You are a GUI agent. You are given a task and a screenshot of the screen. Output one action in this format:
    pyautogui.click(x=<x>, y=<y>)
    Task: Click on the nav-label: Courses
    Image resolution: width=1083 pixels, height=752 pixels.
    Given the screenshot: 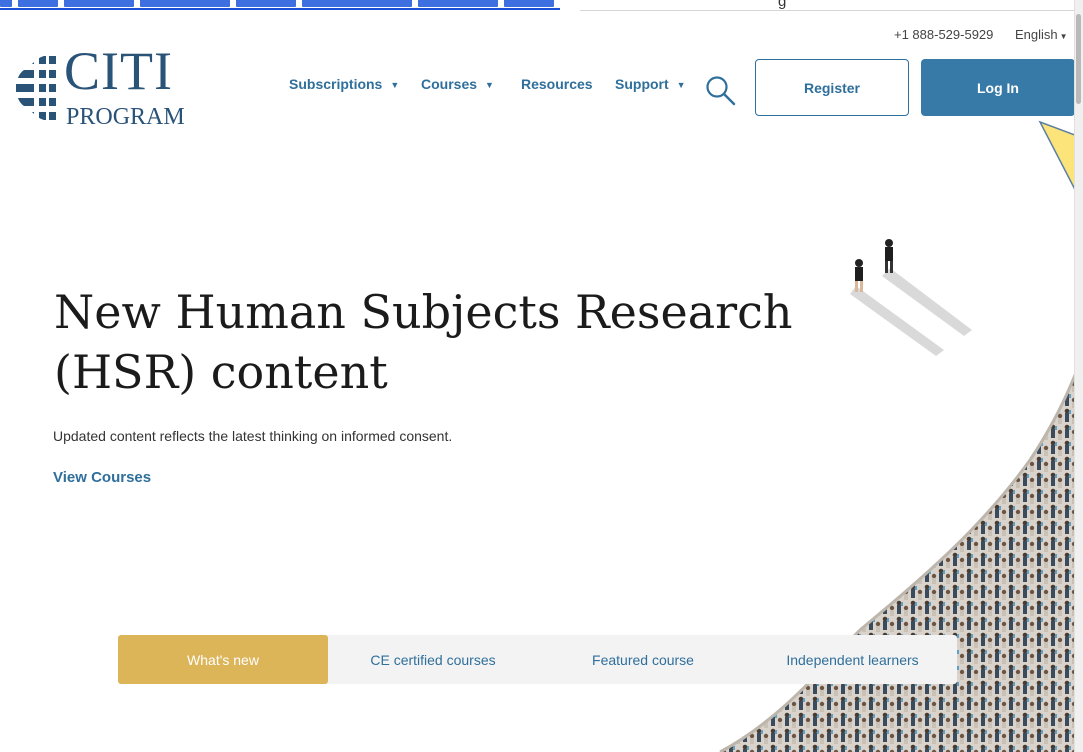 What is the action you would take?
    pyautogui.click(x=449, y=84)
    